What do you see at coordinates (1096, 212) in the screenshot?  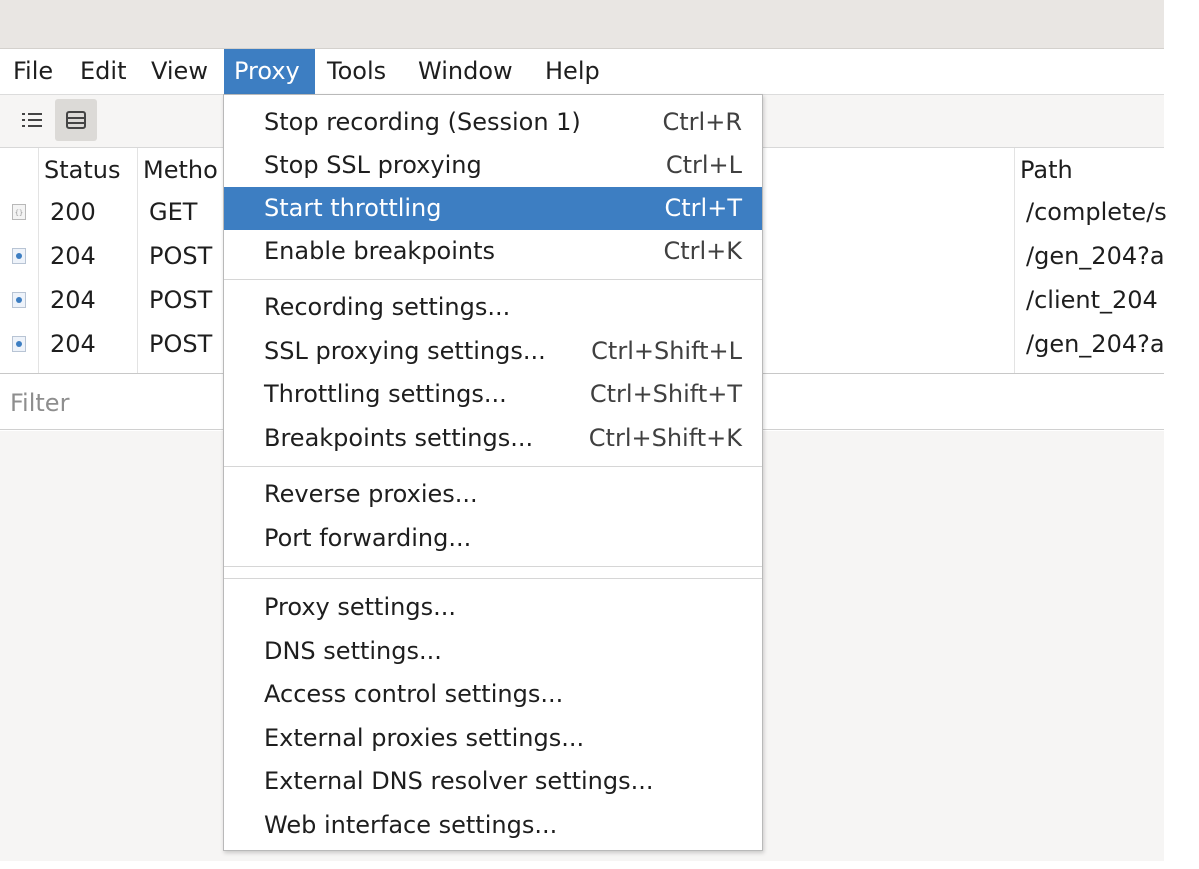 I see `row-path: /complete/s` at bounding box center [1096, 212].